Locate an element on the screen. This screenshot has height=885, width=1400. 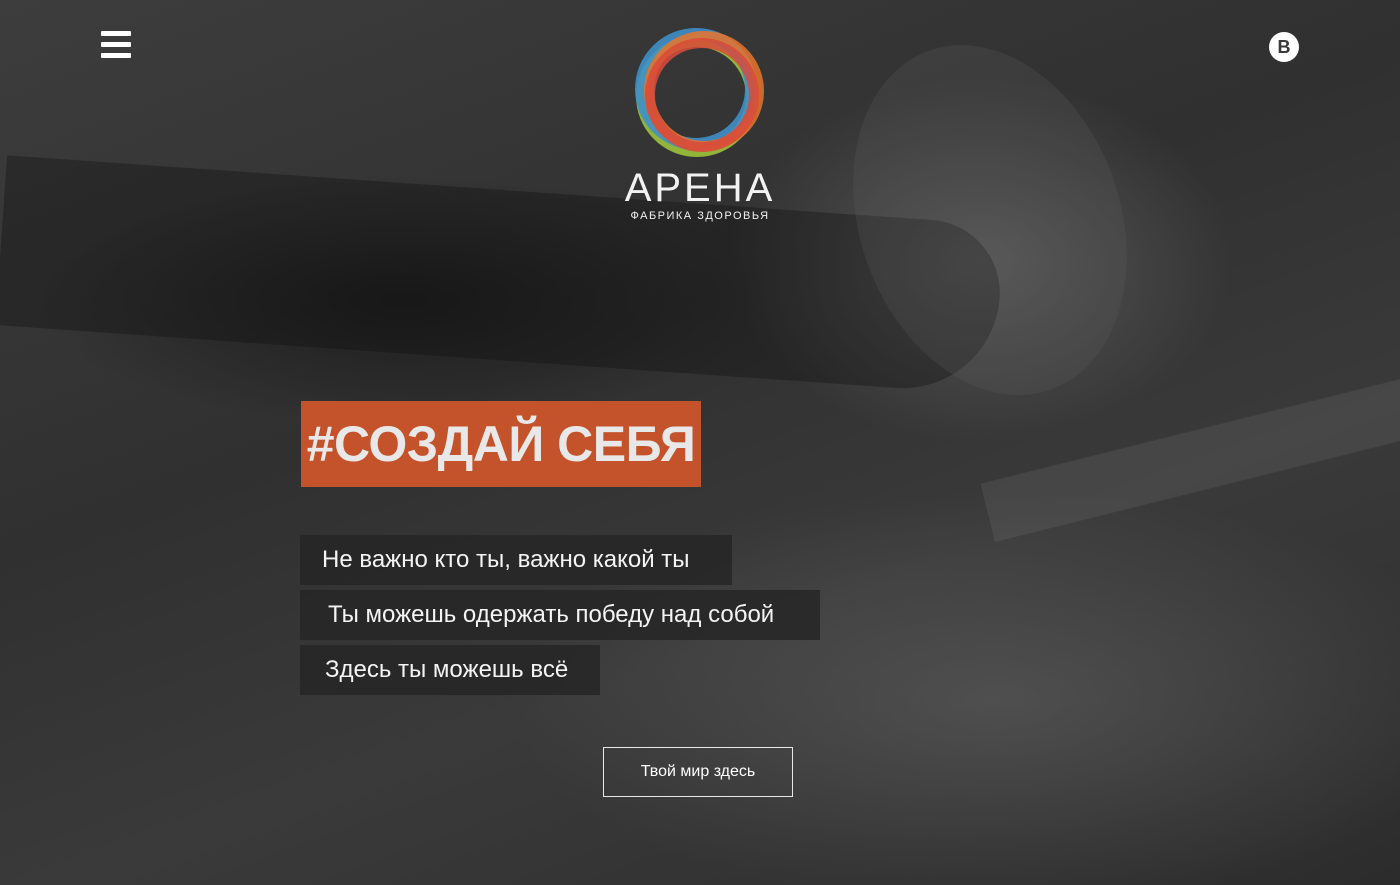
logo-rings-icon is located at coordinates (699, 92).